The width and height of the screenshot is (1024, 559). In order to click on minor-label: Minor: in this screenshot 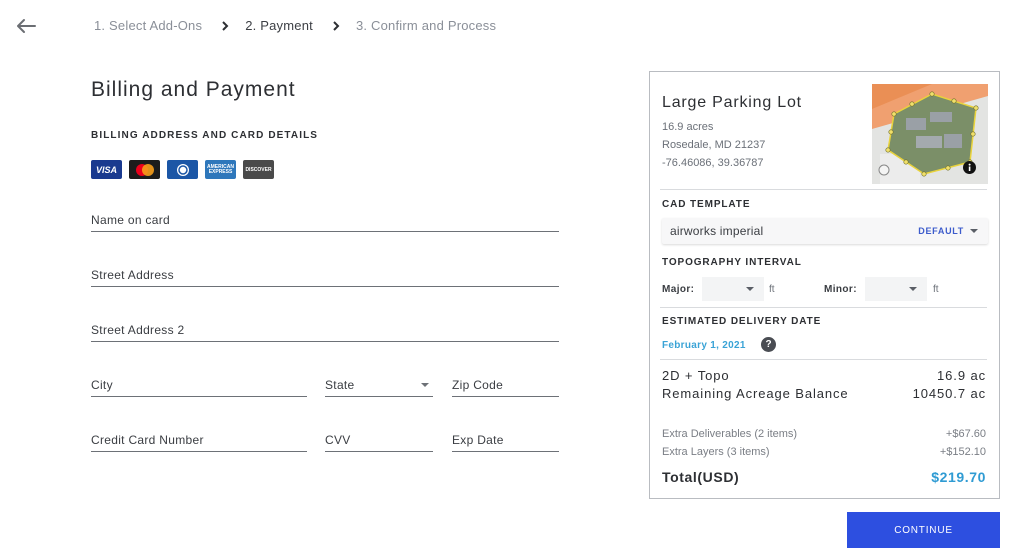, I will do `click(840, 289)`.